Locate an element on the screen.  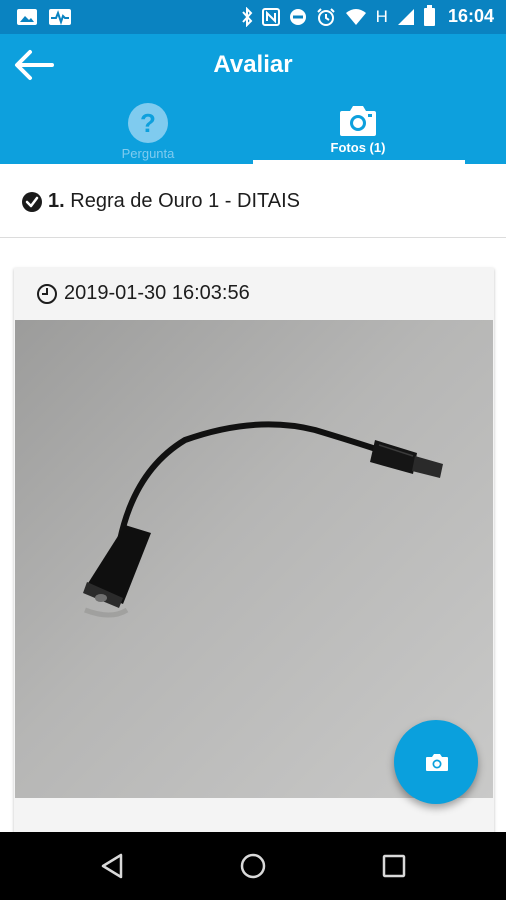
pulse-notification-icon is located at coordinates (60, 17).